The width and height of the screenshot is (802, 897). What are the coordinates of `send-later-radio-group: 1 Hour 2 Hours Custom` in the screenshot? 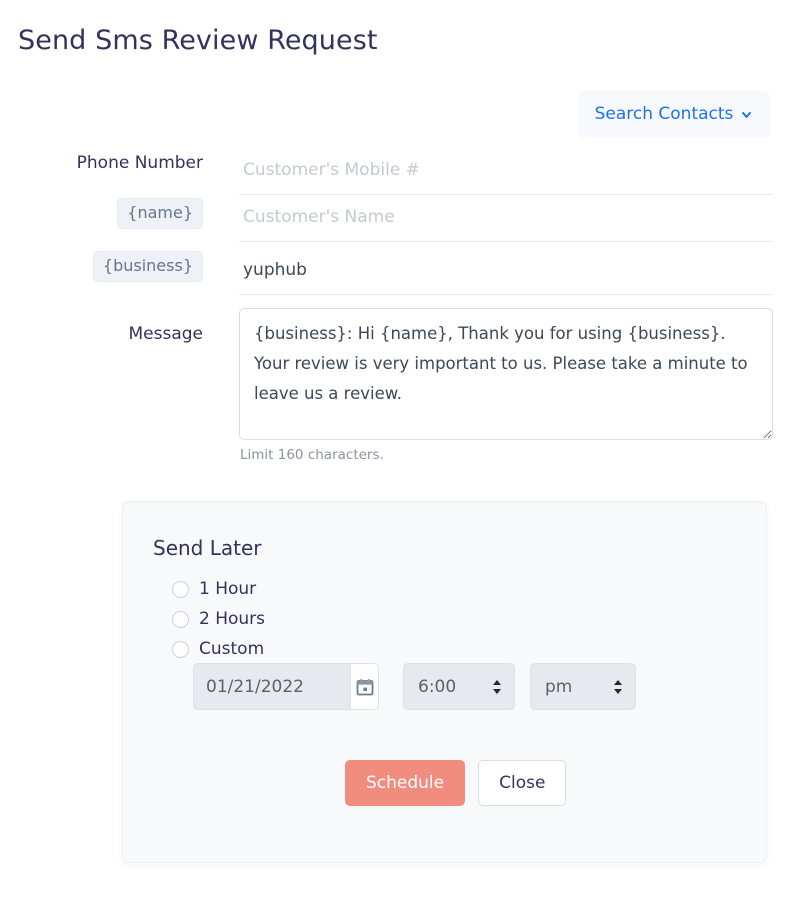 It's located at (218, 619).